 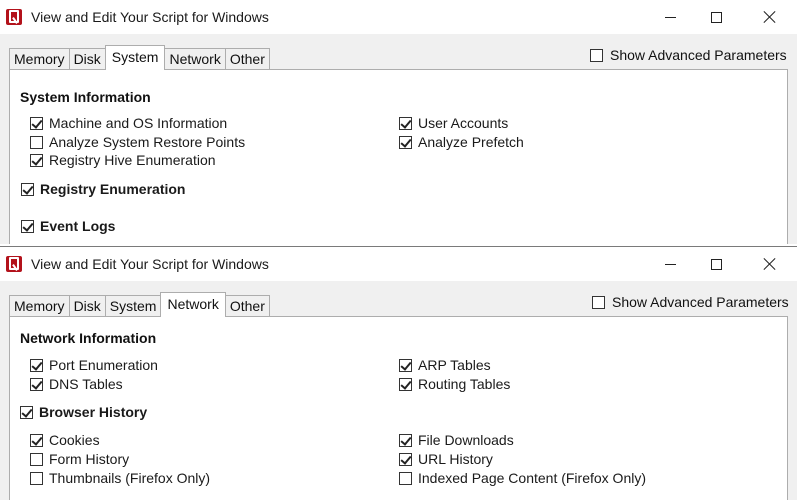 I want to click on option-dns-tables: DNS Tables, so click(x=76, y=384).